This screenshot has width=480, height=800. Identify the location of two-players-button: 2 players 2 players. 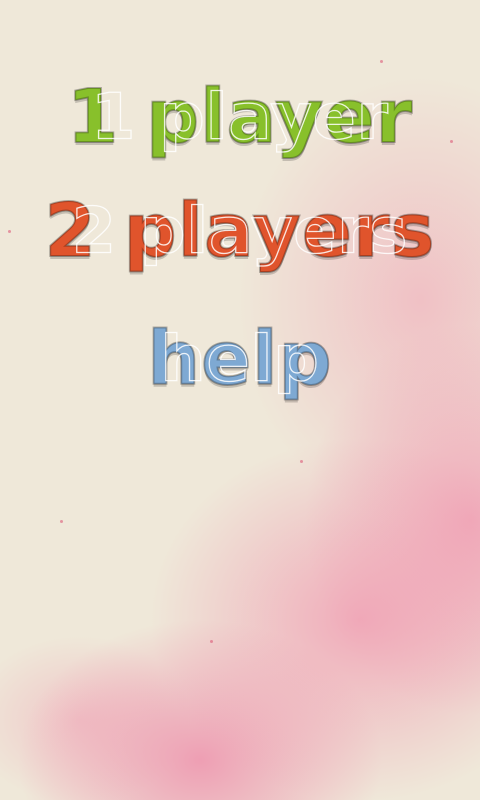
(240, 231).